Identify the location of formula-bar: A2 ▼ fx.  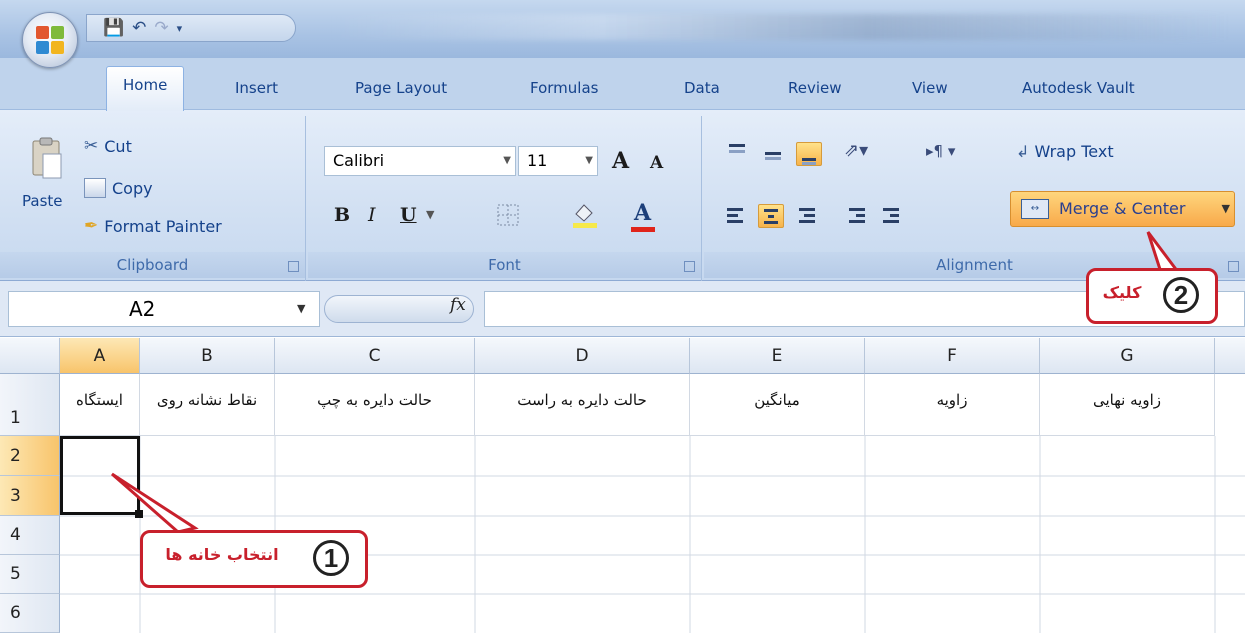
(622, 309).